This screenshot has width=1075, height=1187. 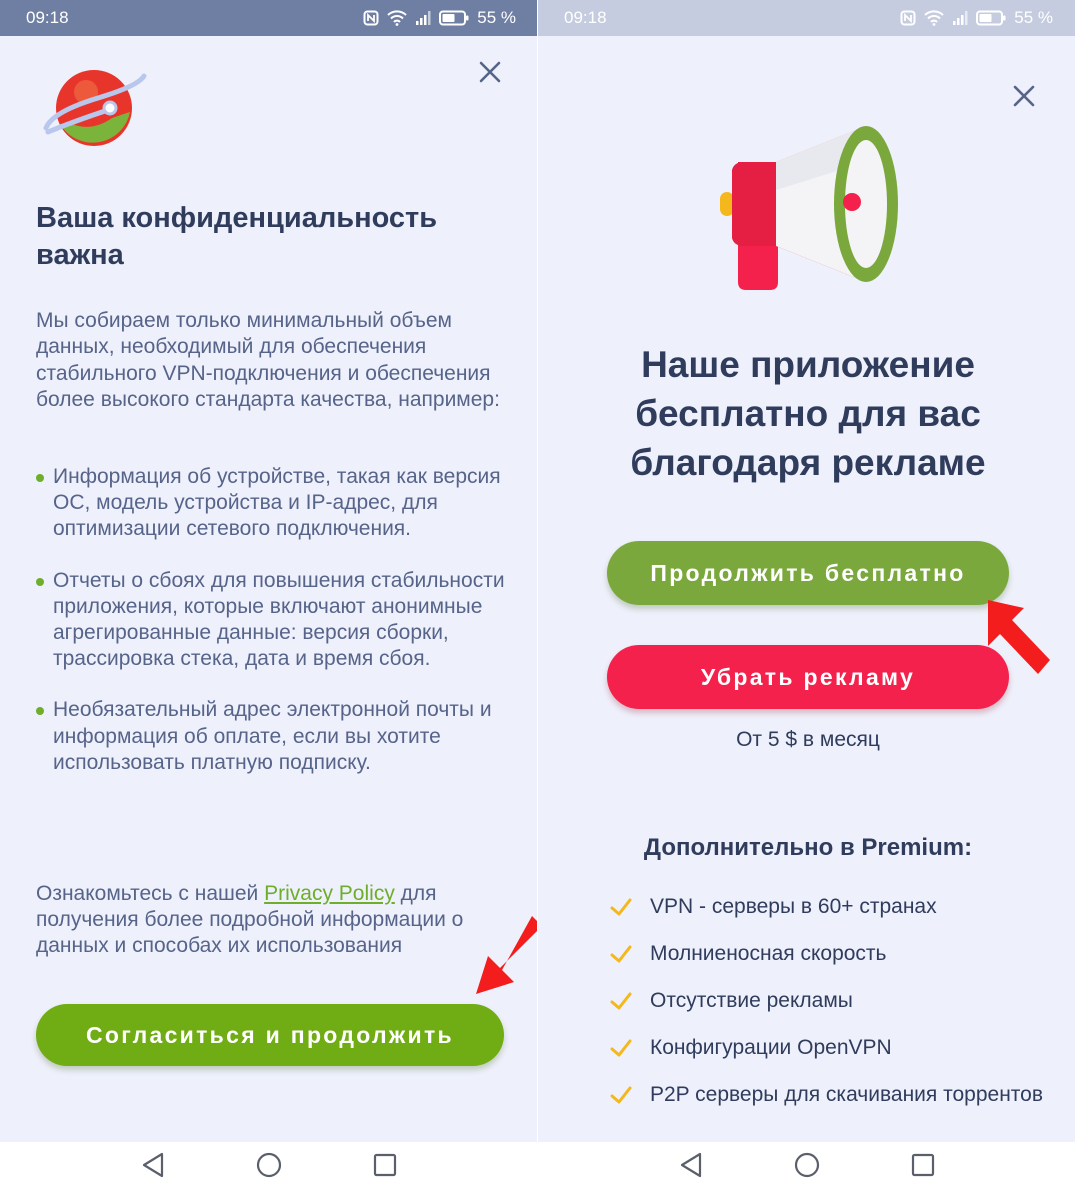 What do you see at coordinates (830, 1001) in the screenshot?
I see `list-item: Отсутствие рекламы` at bounding box center [830, 1001].